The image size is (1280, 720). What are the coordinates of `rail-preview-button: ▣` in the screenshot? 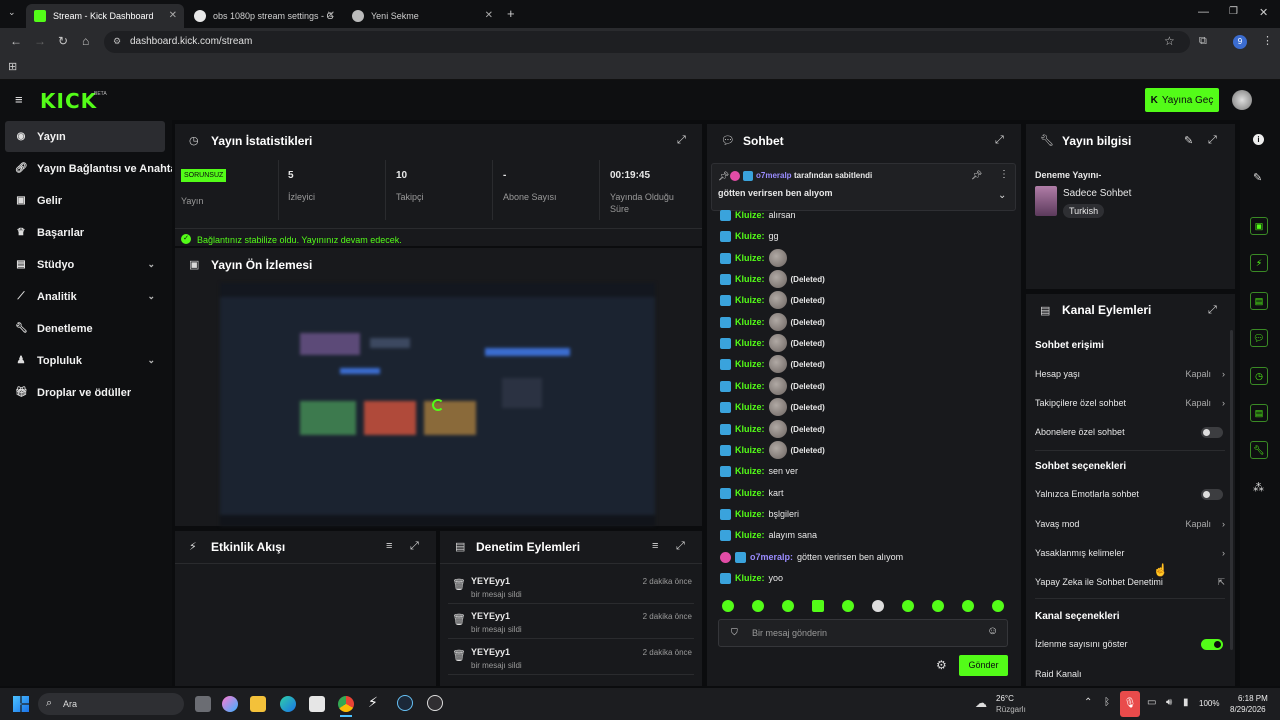 It's located at (1259, 226).